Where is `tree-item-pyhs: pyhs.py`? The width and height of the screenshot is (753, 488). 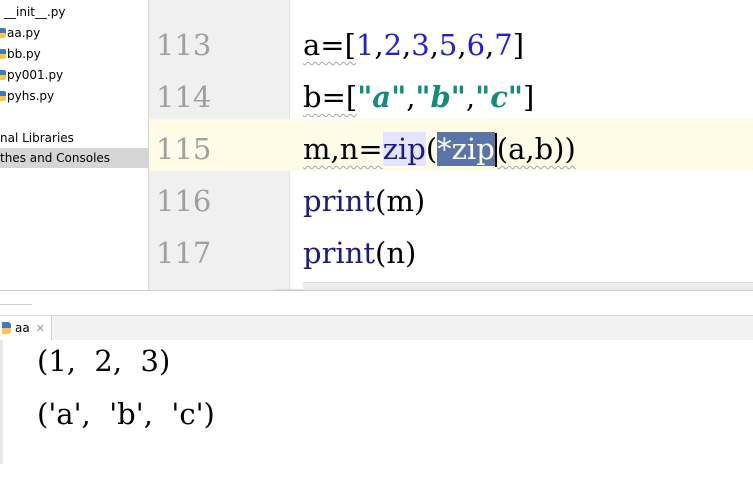
tree-item-pyhs: pyhs.py is located at coordinates (27, 96).